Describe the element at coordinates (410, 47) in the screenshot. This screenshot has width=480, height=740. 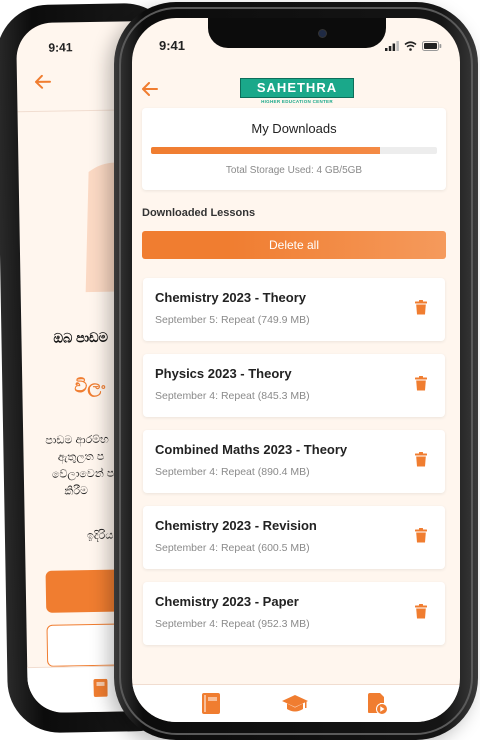
I see `wifi-icon` at that location.